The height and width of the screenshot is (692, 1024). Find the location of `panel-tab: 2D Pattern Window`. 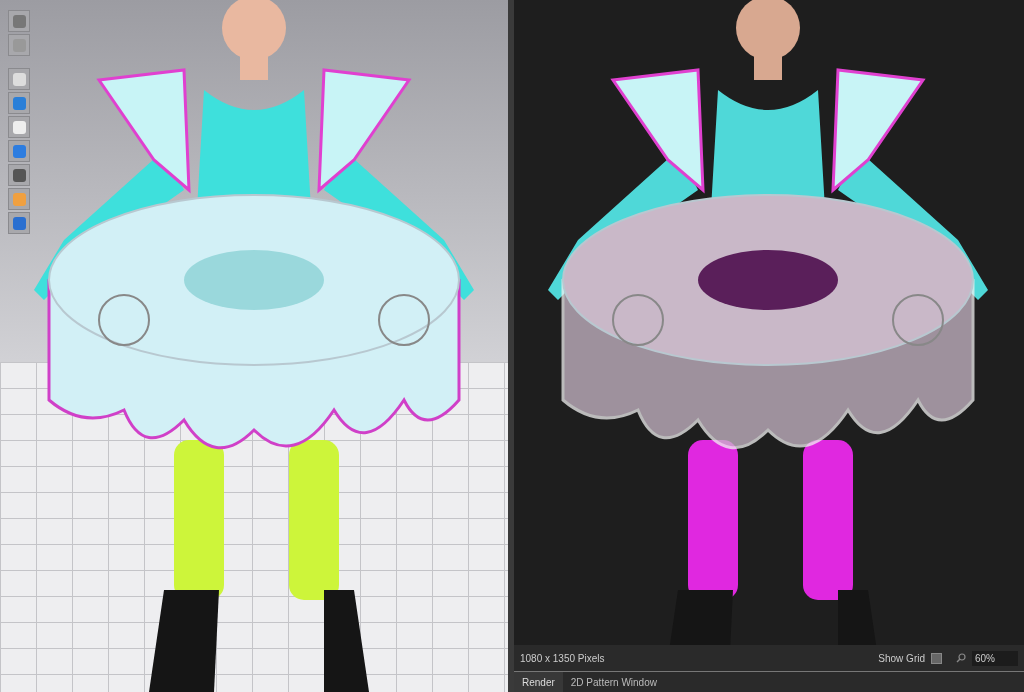

panel-tab: 2D Pattern Window is located at coordinates (613, 682).